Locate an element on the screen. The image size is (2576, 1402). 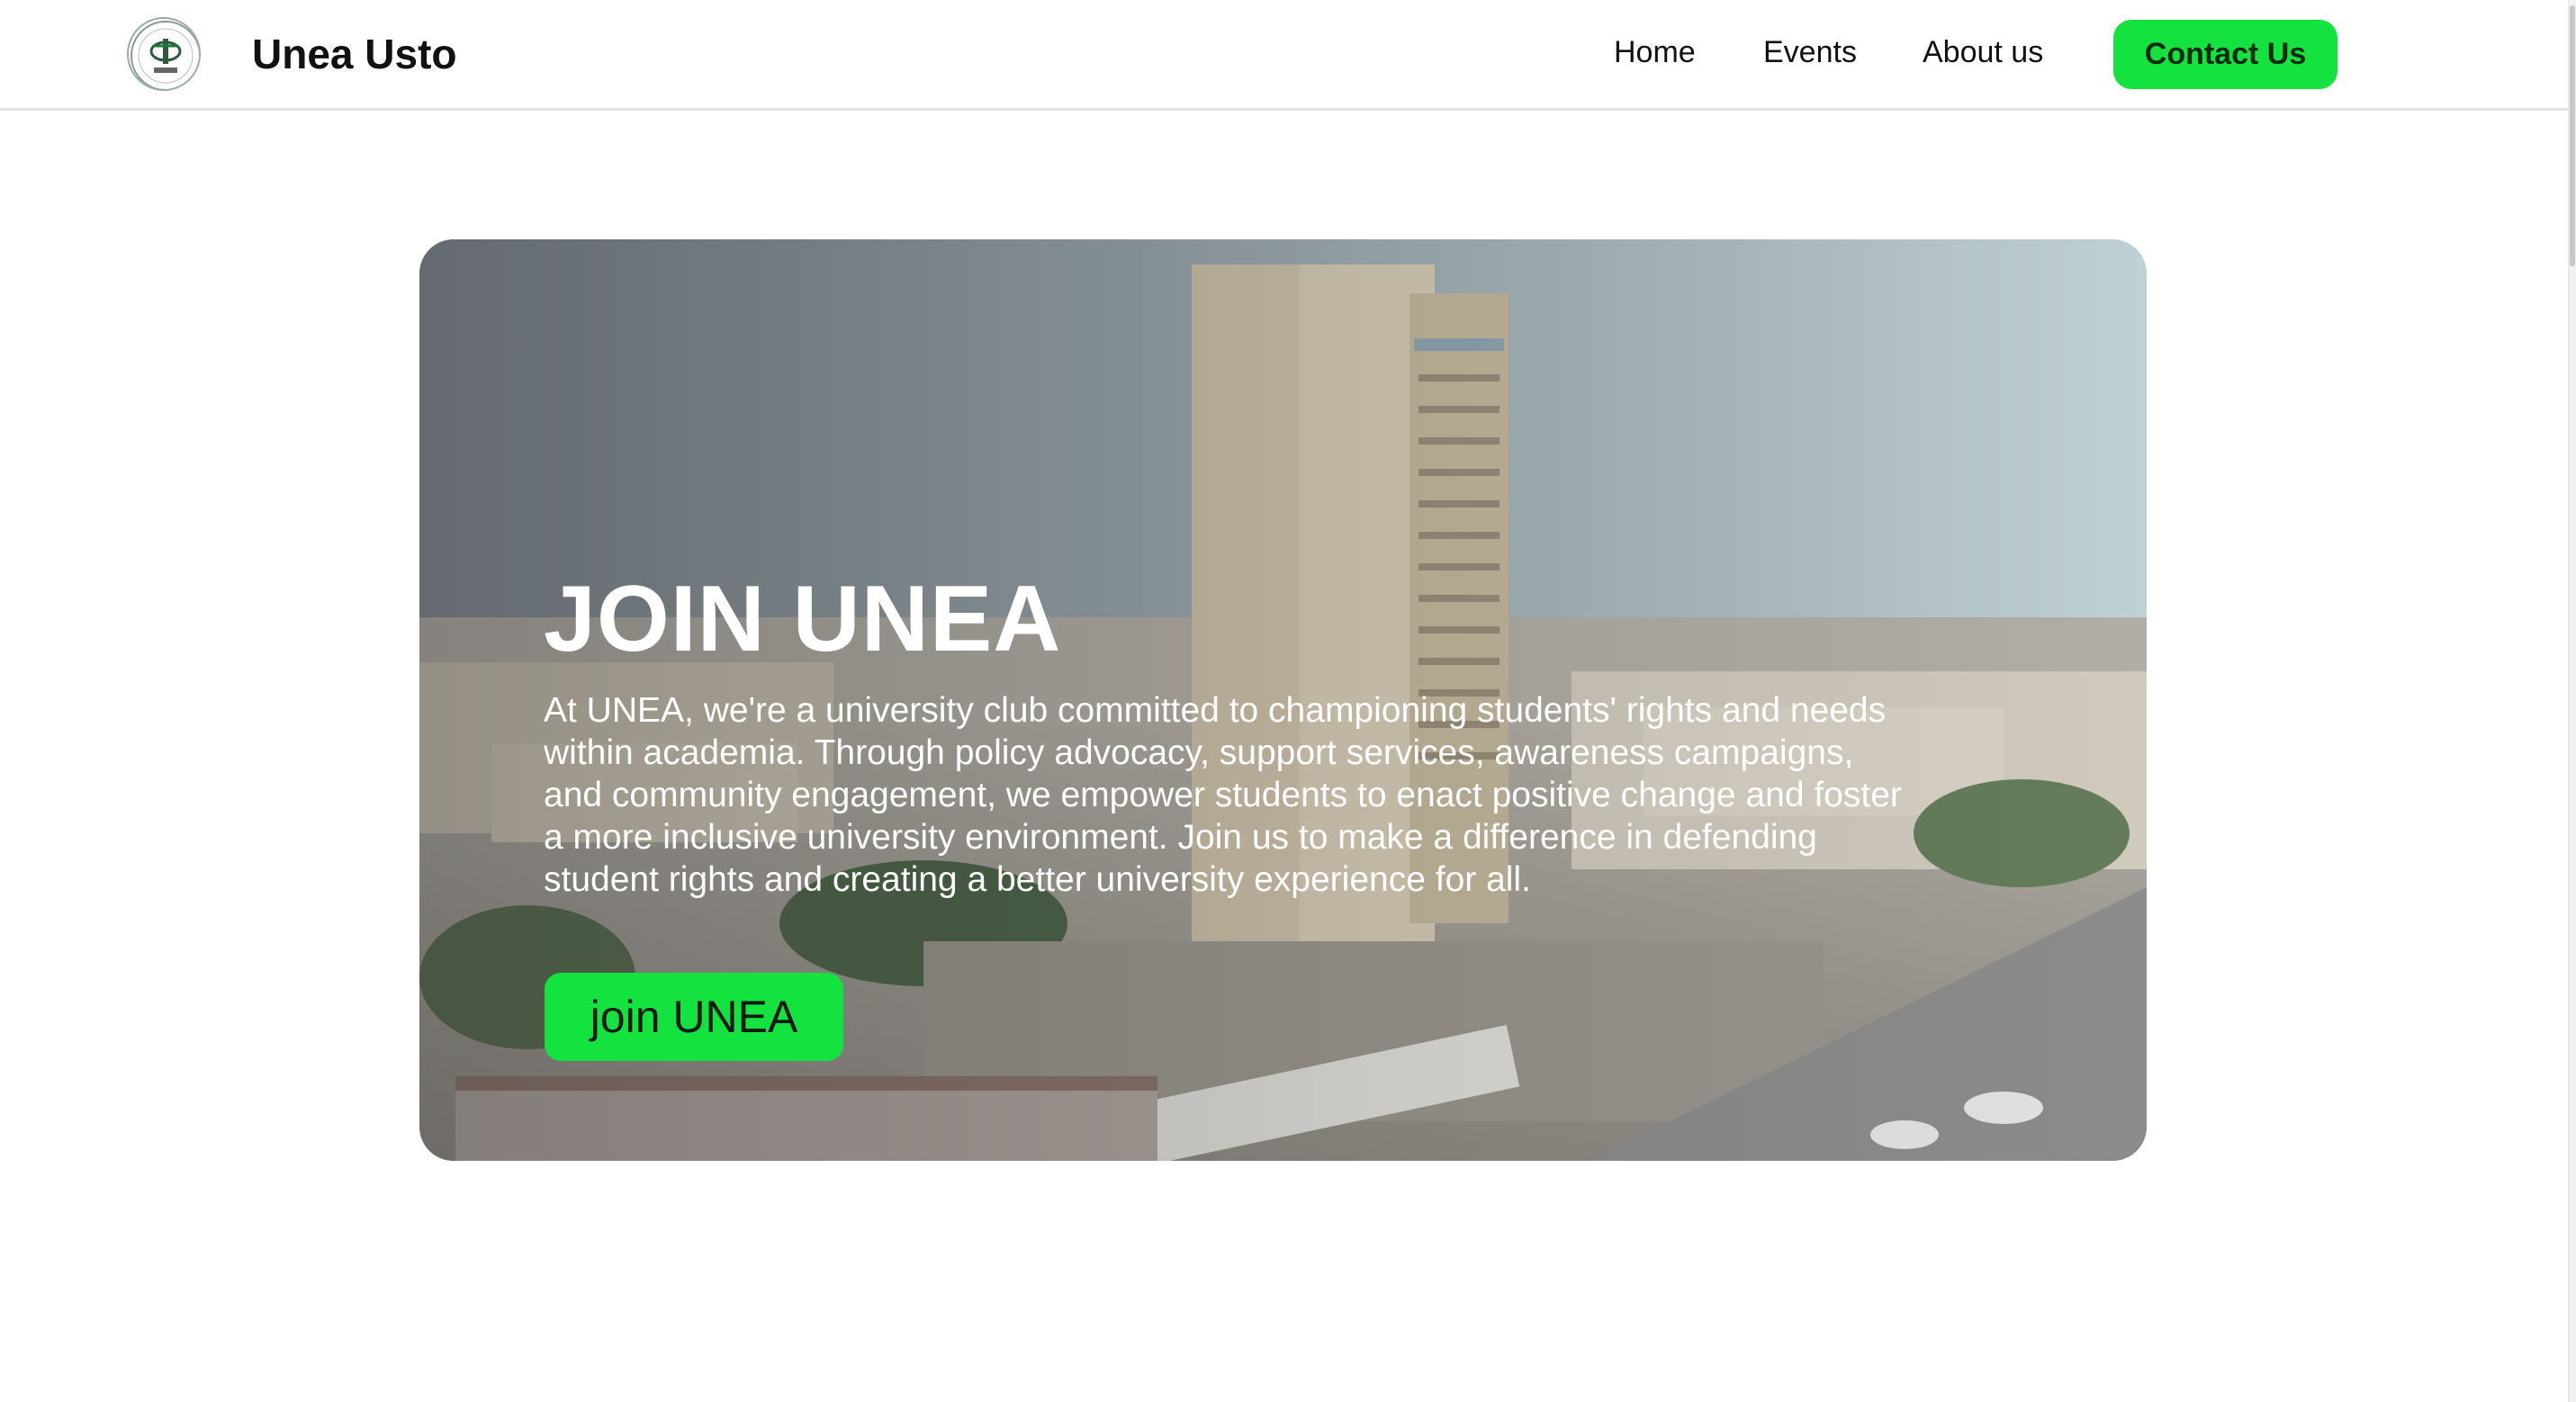
scrollbar-thumb is located at coordinates (2572, 135).